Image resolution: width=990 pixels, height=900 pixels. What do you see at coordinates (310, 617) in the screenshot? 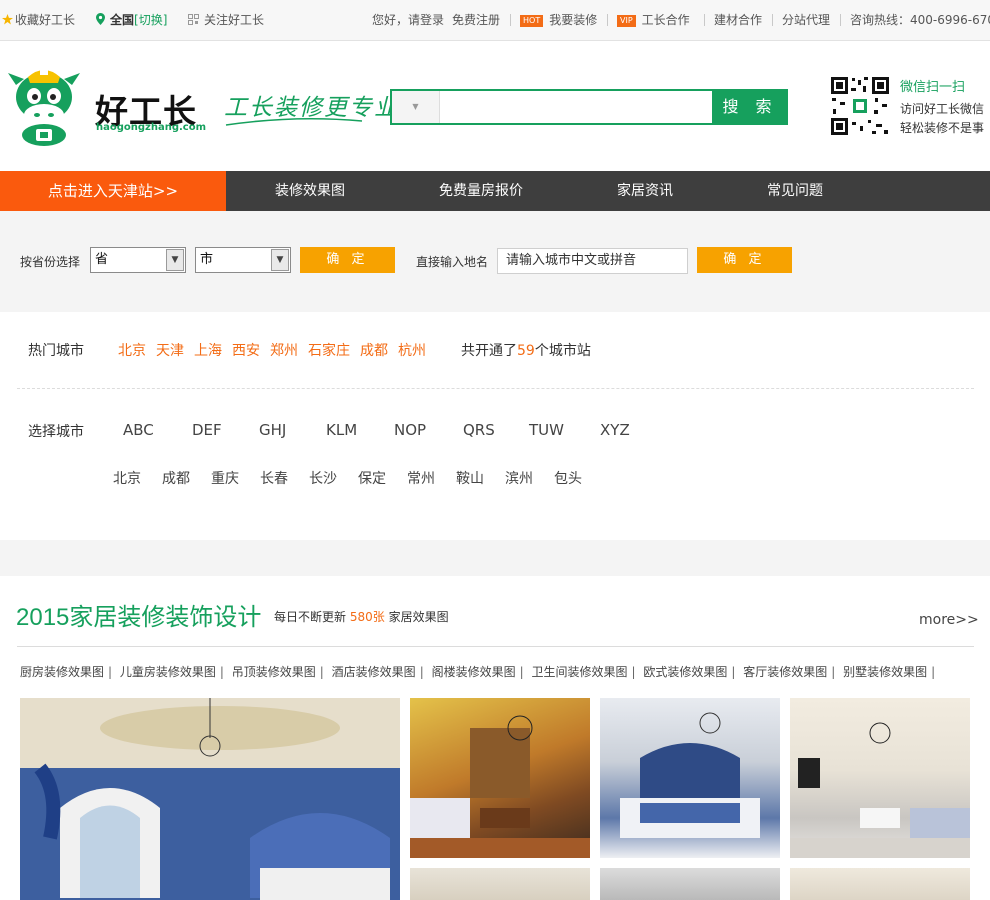
I see `subtitle-prefix: 每日不断更新` at bounding box center [310, 617].